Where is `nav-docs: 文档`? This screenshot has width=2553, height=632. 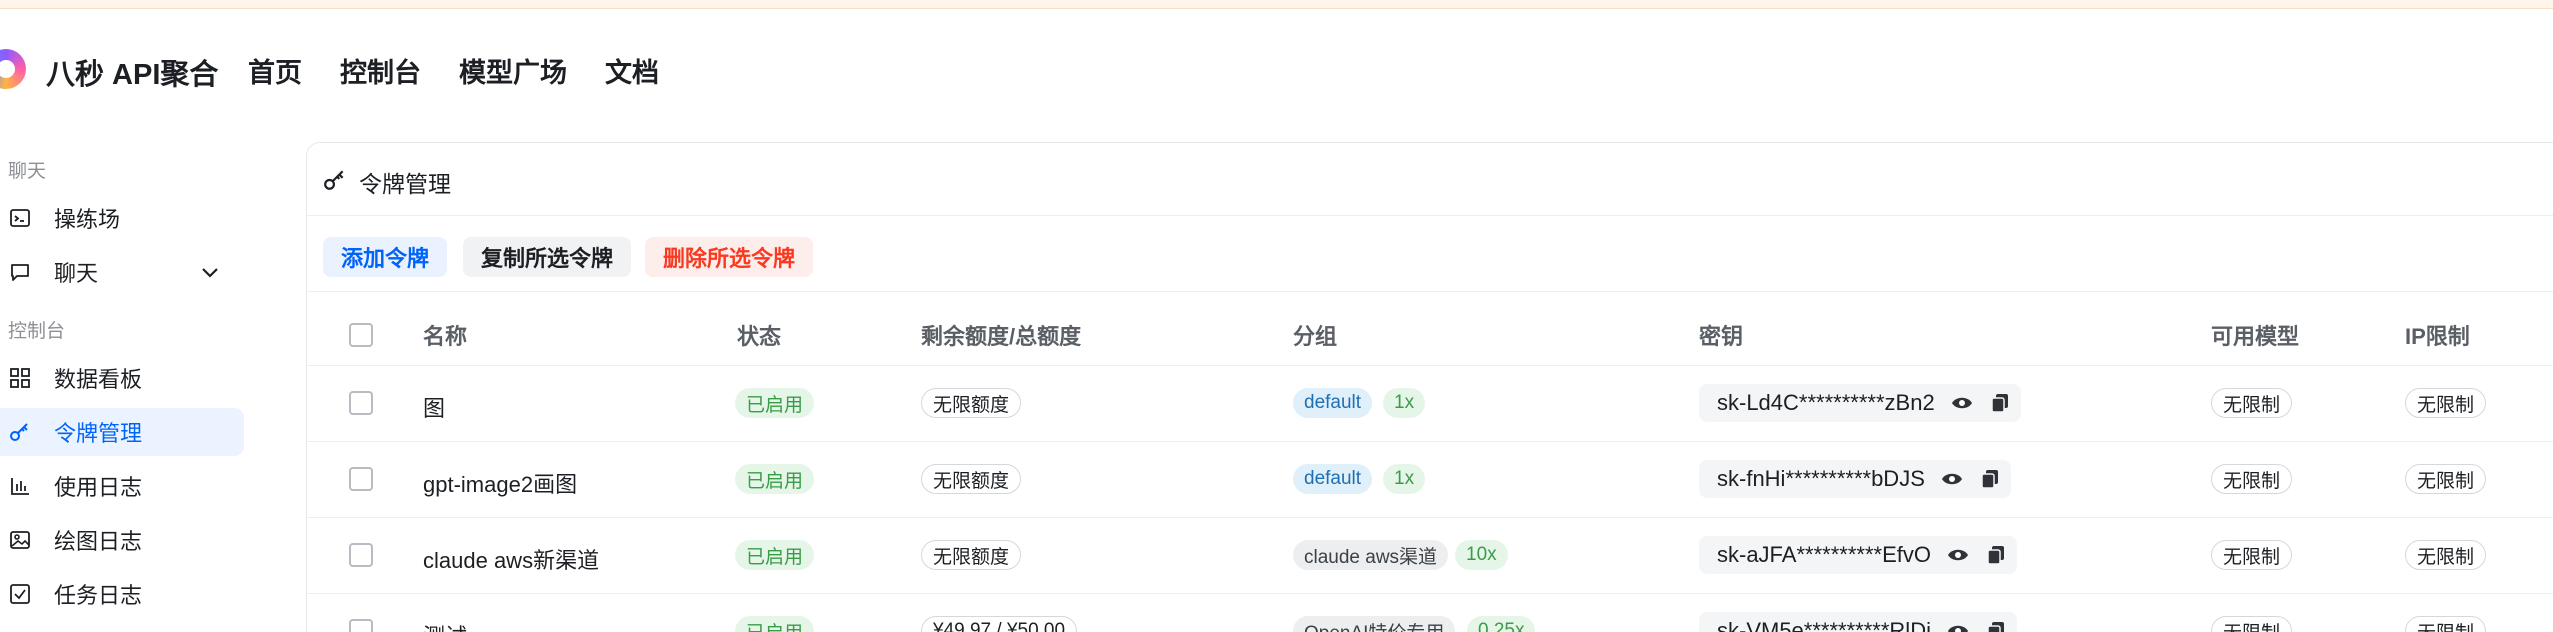
nav-docs: 文档 is located at coordinates (632, 70).